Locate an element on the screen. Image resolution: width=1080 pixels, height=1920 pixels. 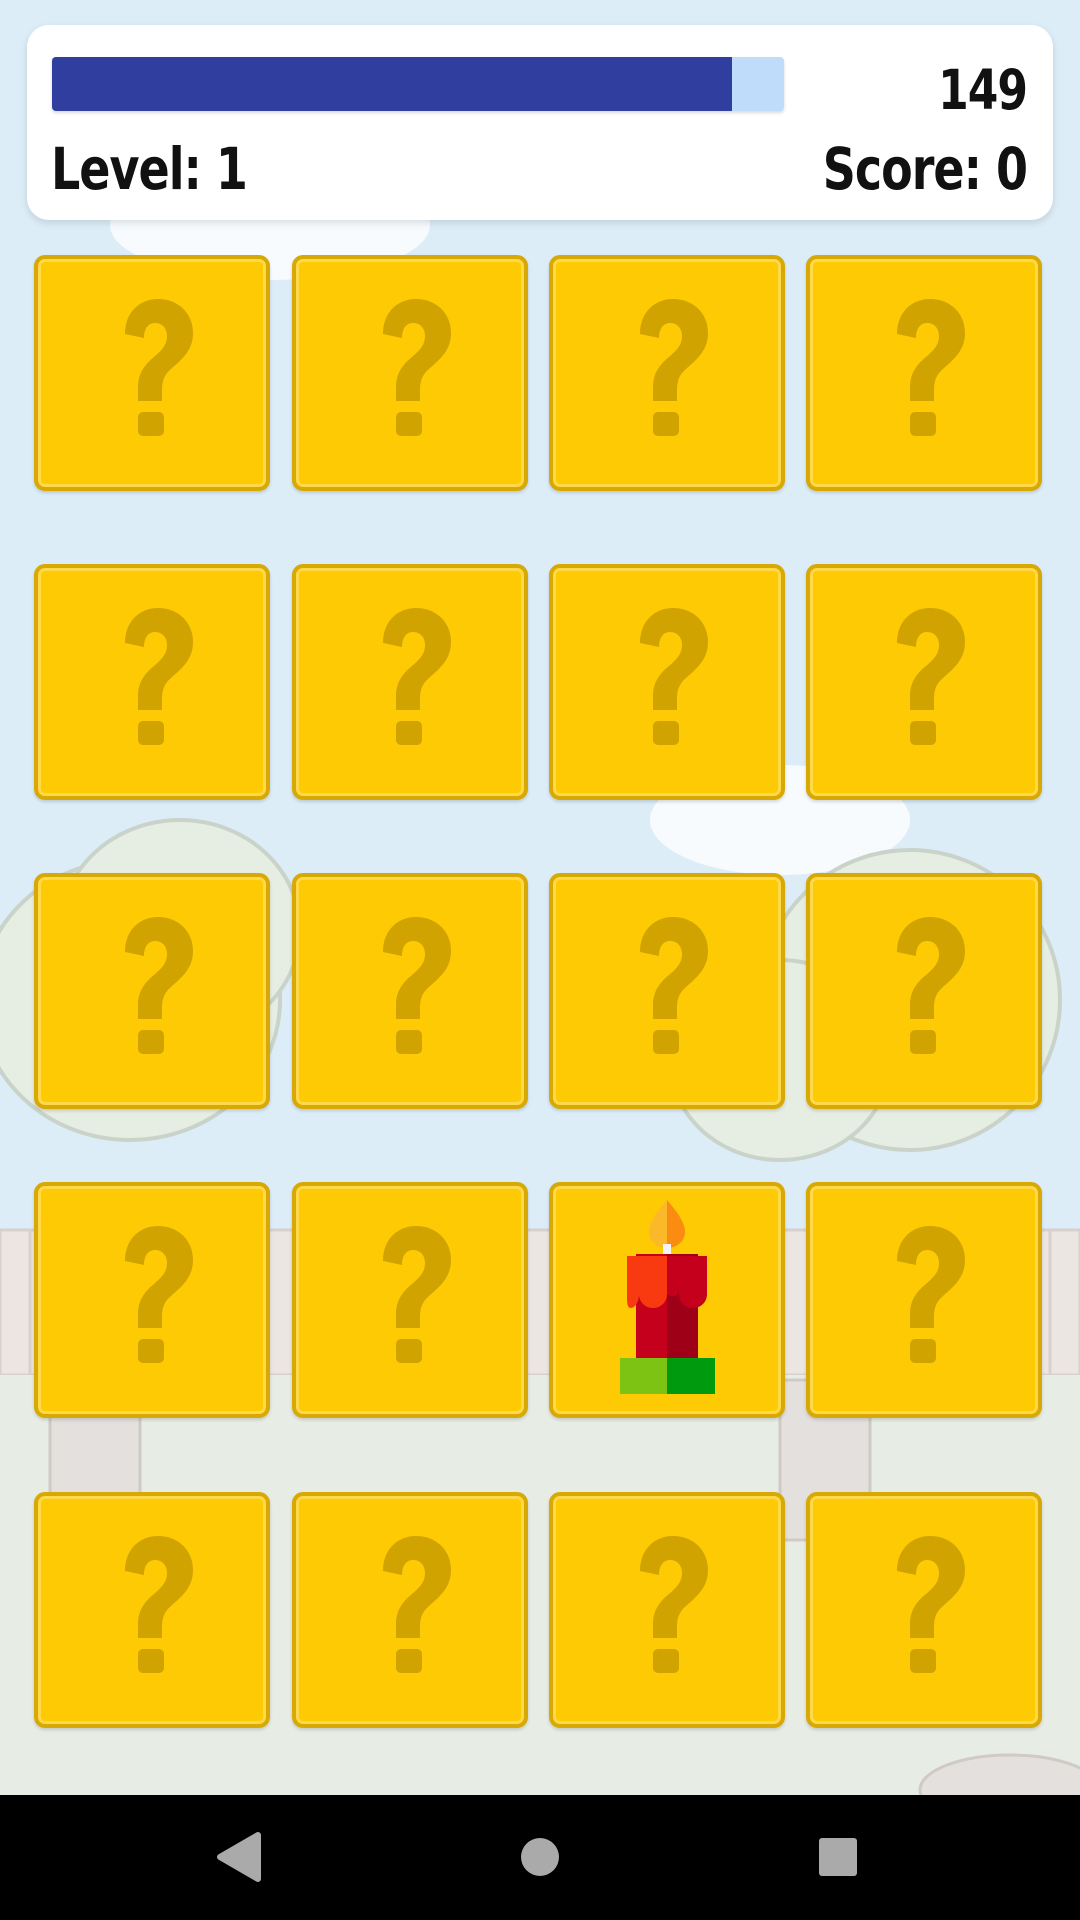
recents-square-icon is located at coordinates (838, 1857).